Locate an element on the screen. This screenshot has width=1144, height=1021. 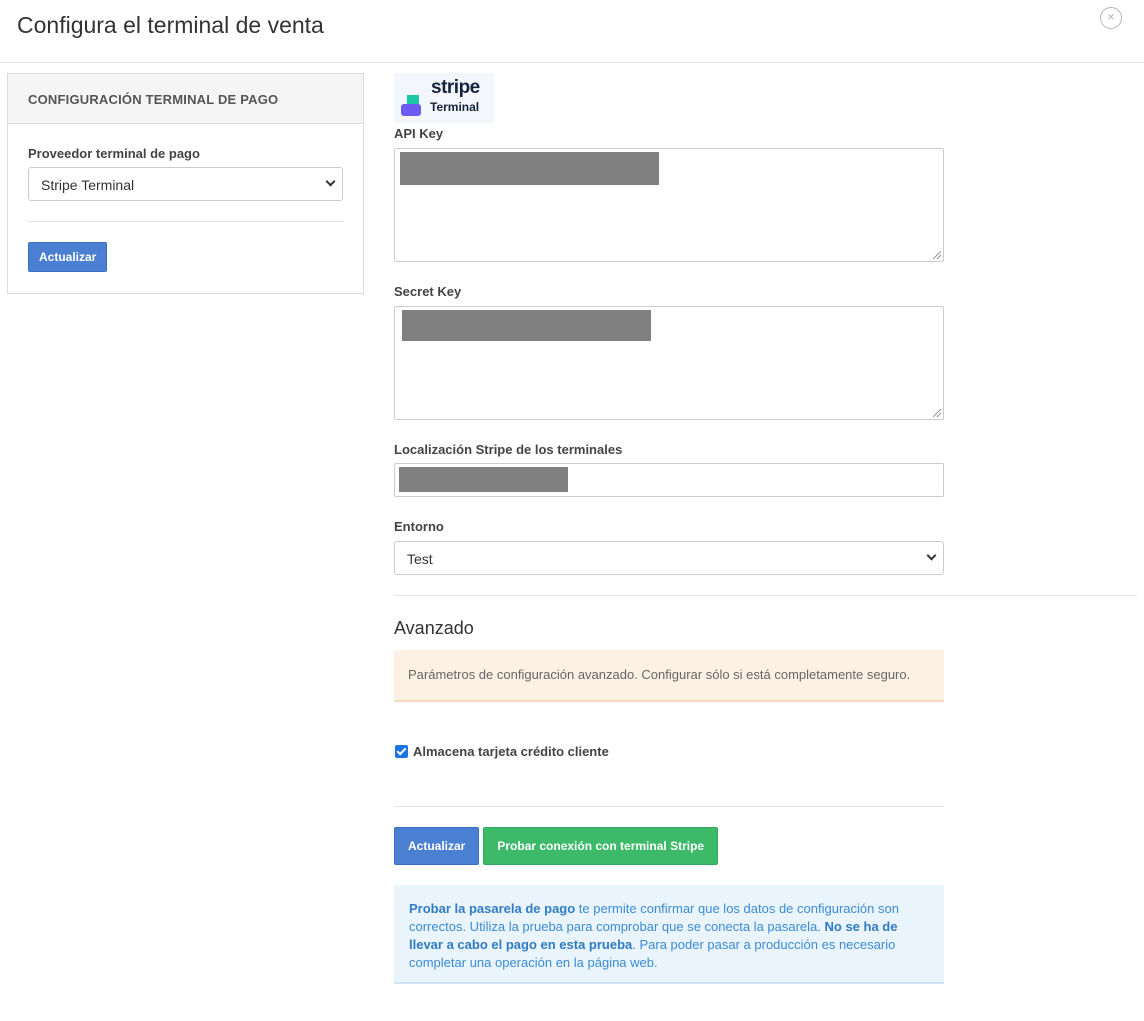
store-card-row: Almacena tarjeta crédito cliente is located at coordinates (502, 751).